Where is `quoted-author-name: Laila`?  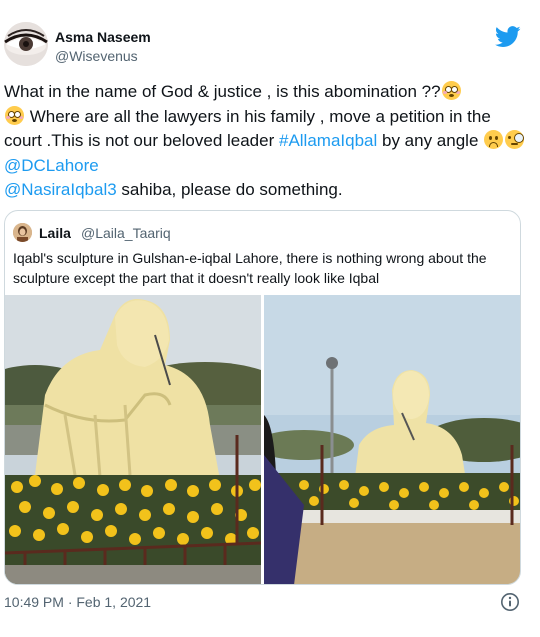 quoted-author-name: Laila is located at coordinates (55, 233).